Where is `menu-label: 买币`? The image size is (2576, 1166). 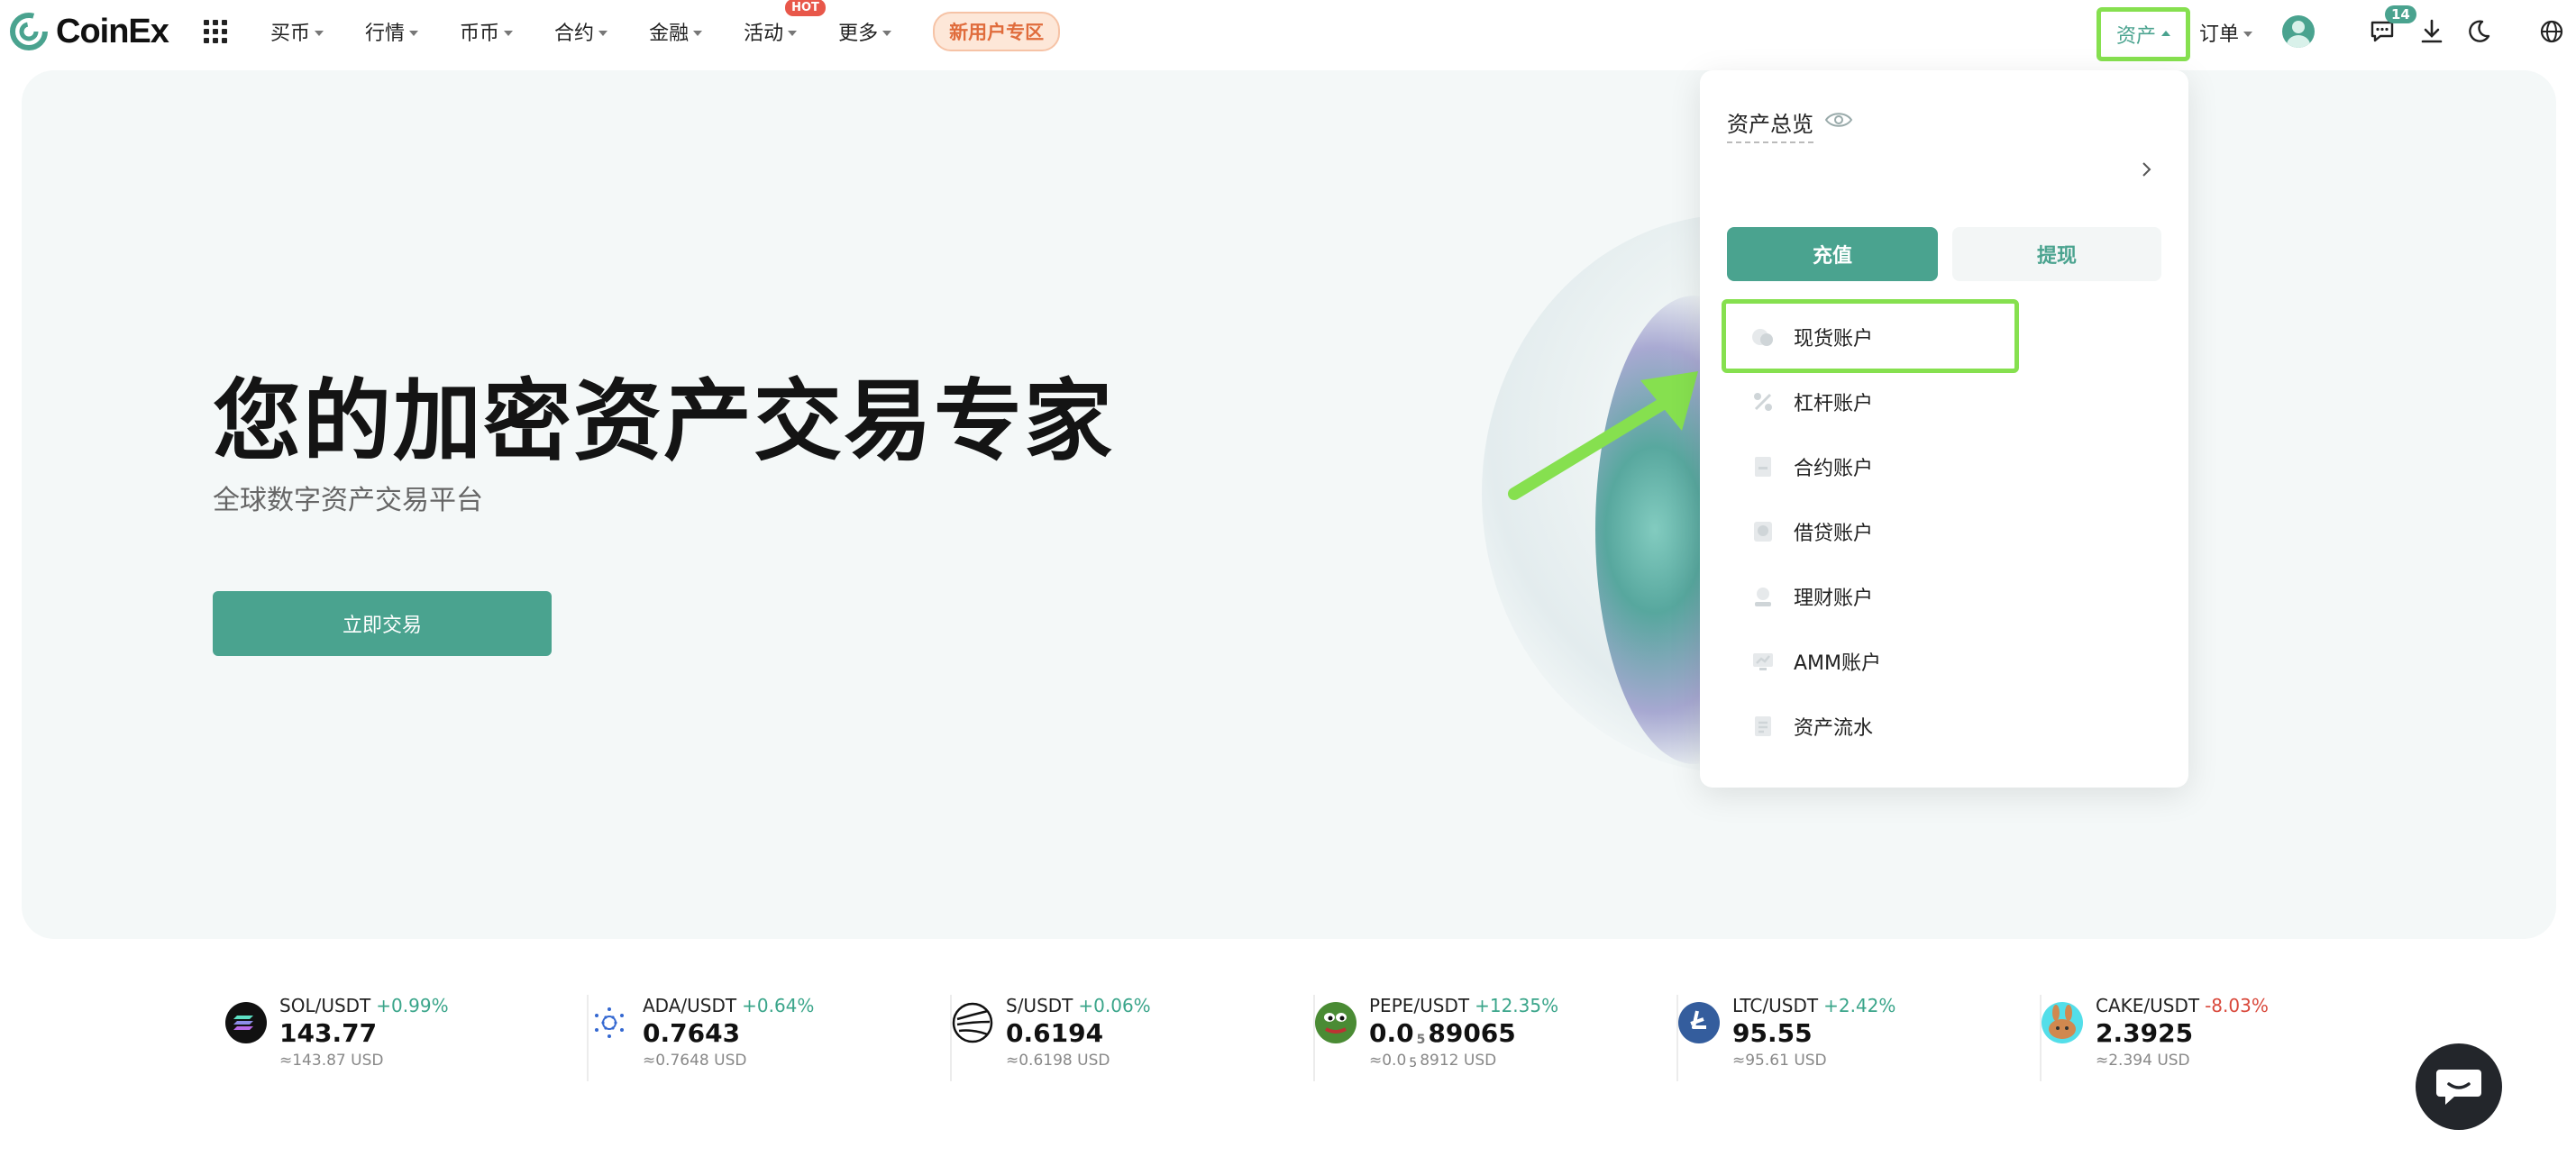
menu-label: 买币 is located at coordinates (290, 34).